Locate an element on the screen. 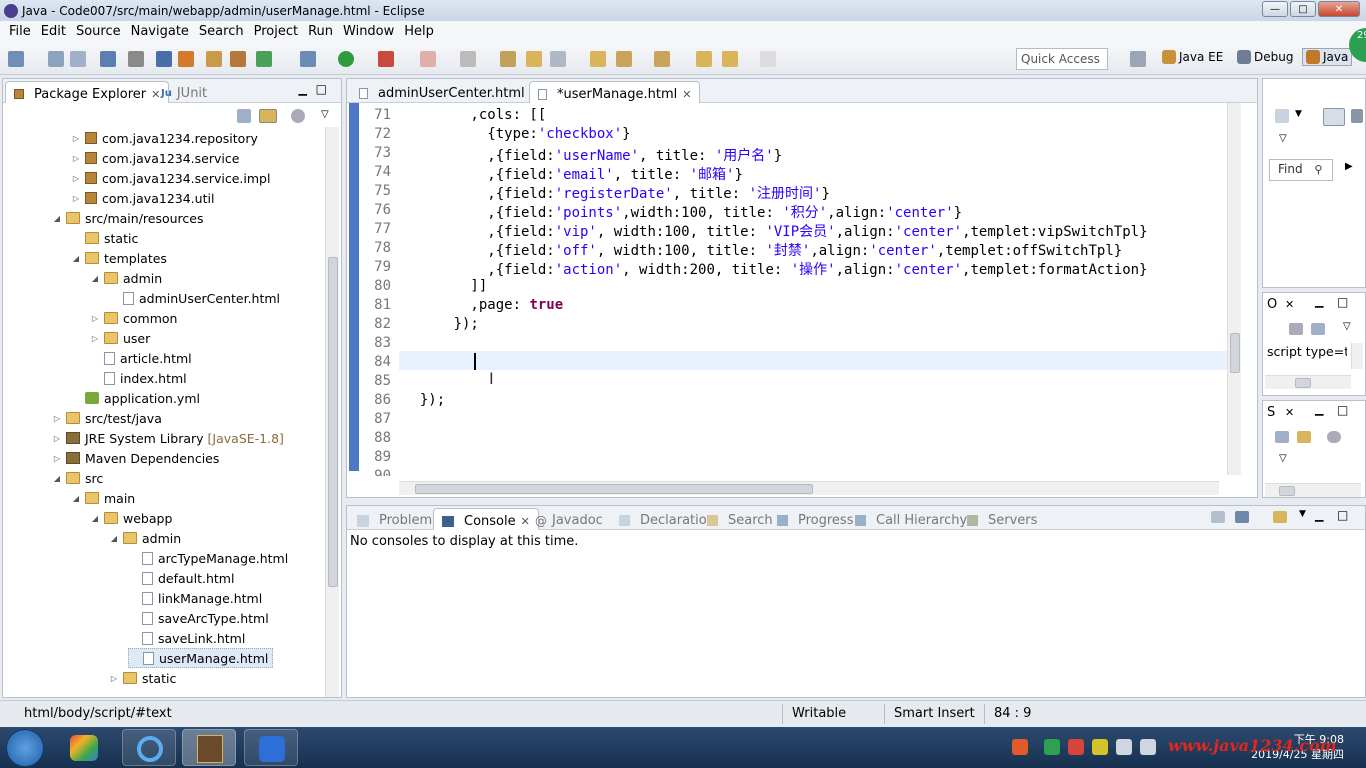 This screenshot has height=768, width=1366. code-line: 71 ,cols: [[ is located at coordinates (453, 116).